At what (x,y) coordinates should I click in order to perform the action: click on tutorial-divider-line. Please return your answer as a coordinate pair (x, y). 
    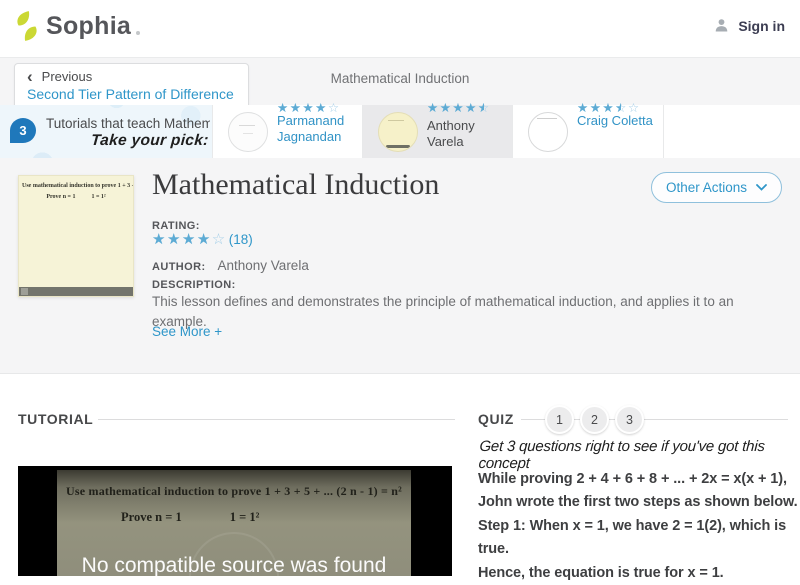
    Looking at the image, I should click on (276, 419).